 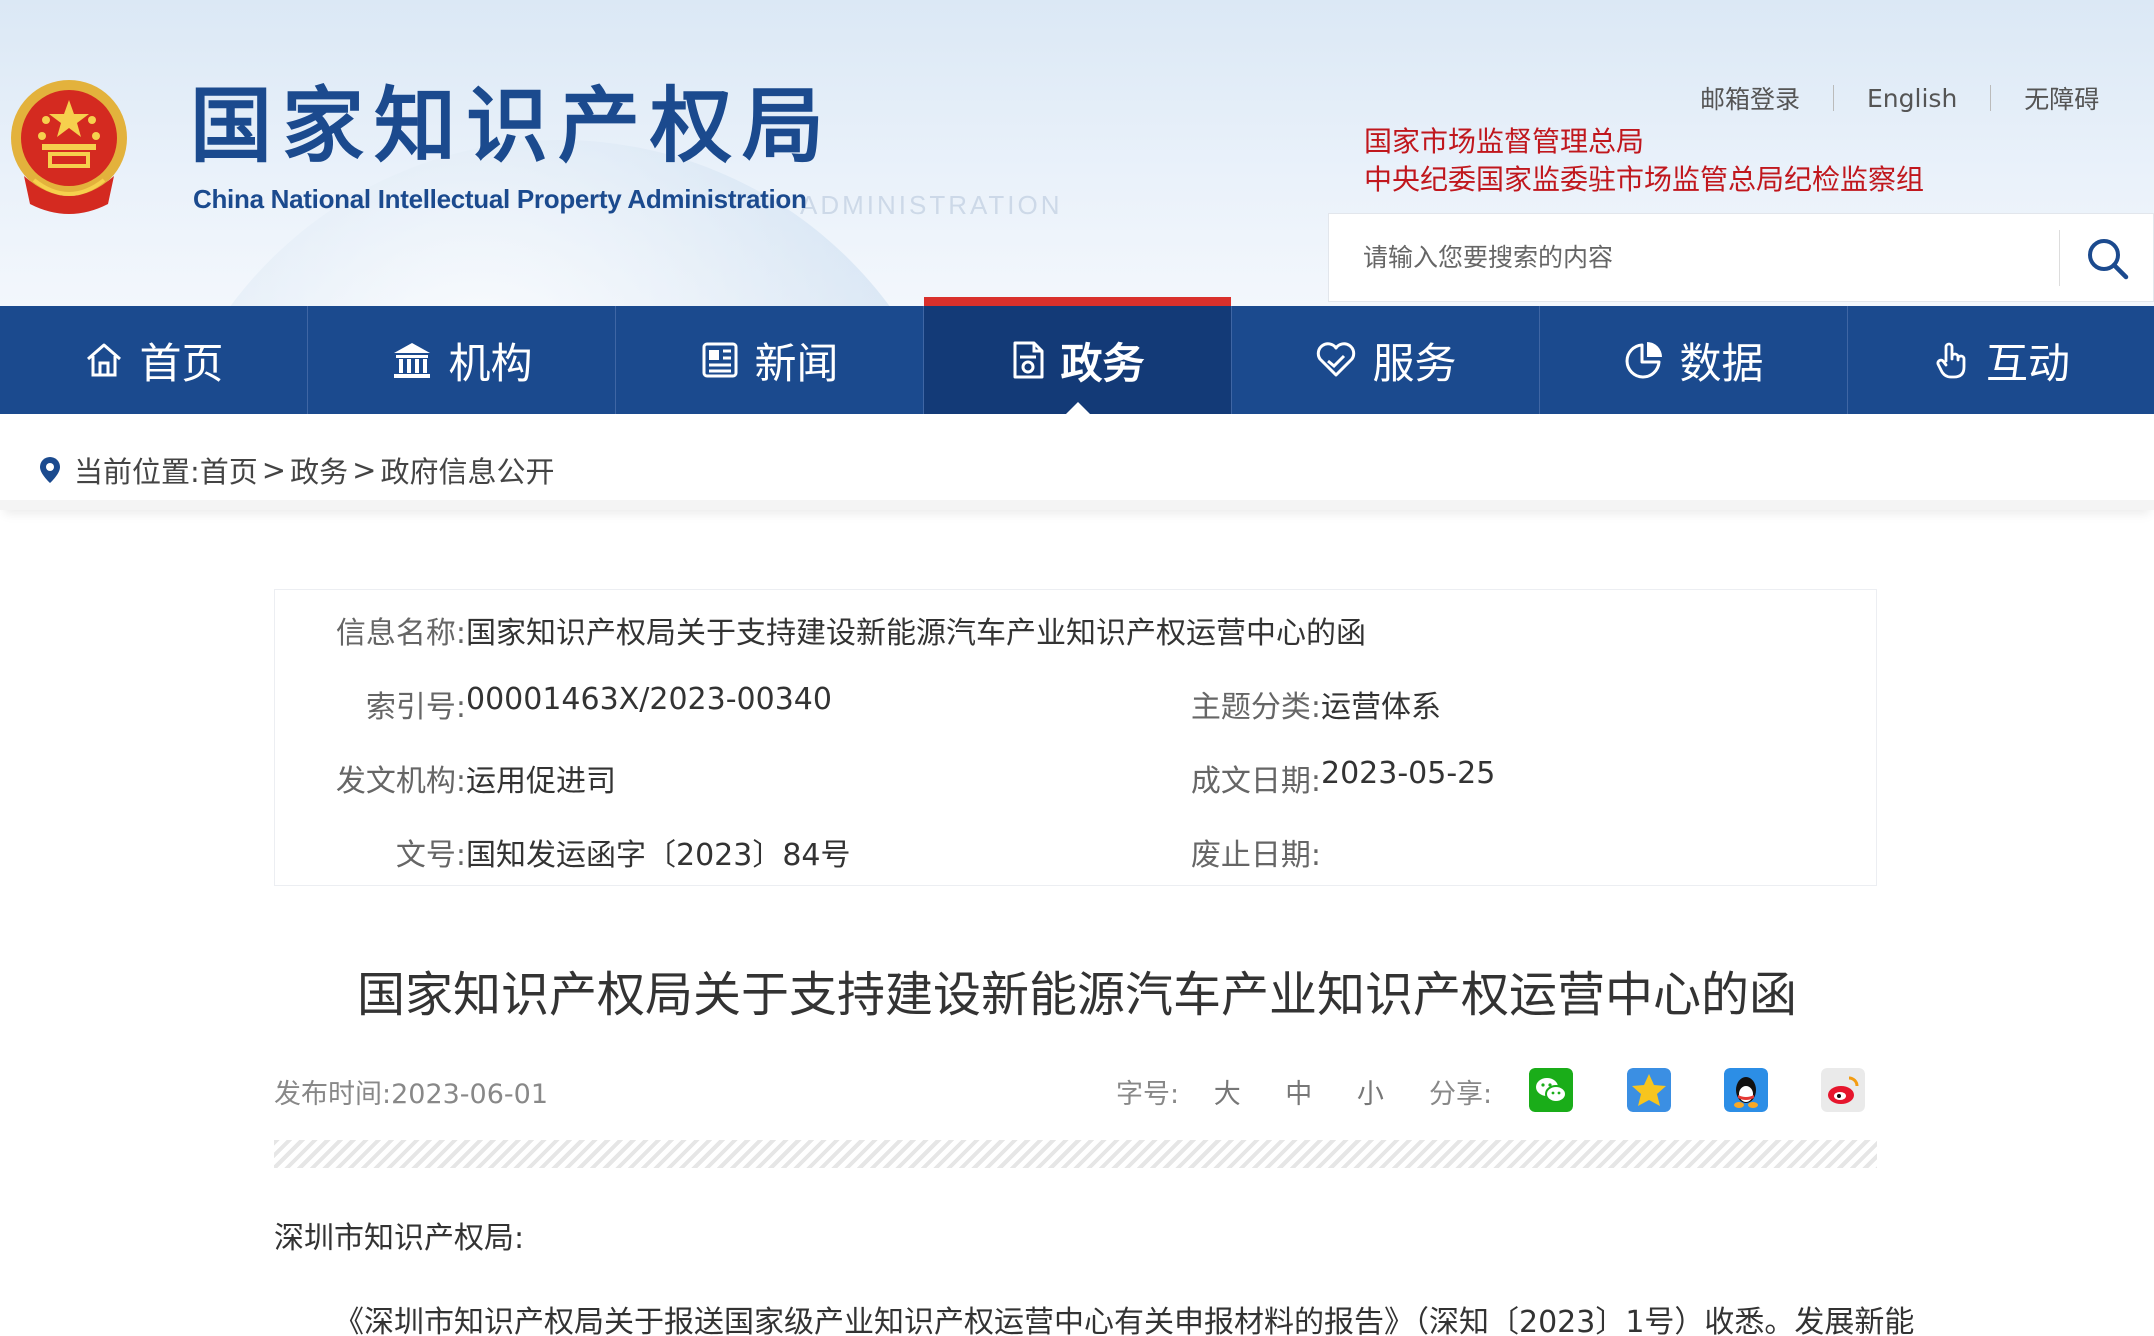 What do you see at coordinates (720, 360) in the screenshot?
I see `news-icon` at bounding box center [720, 360].